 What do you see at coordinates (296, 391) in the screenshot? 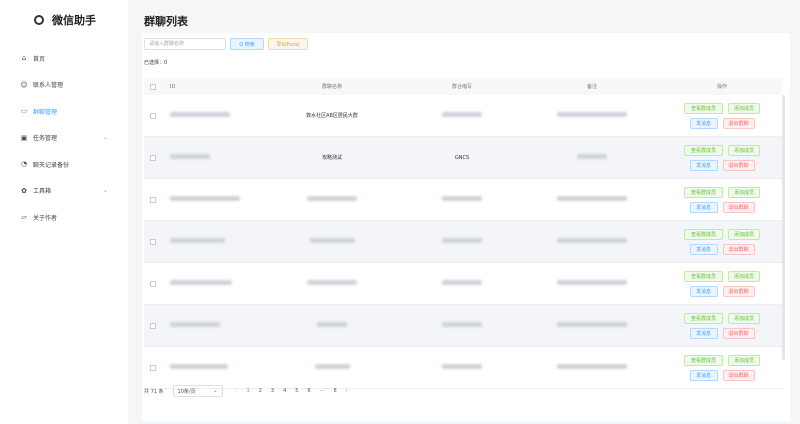
I see `page-4: 5` at bounding box center [296, 391].